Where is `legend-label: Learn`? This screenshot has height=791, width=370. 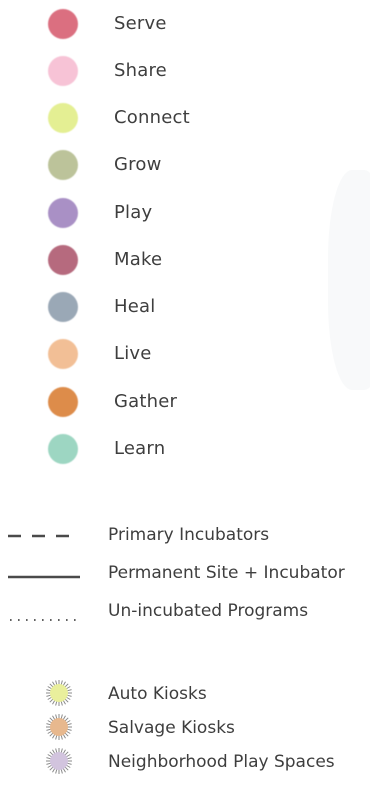 legend-label: Learn is located at coordinates (140, 448).